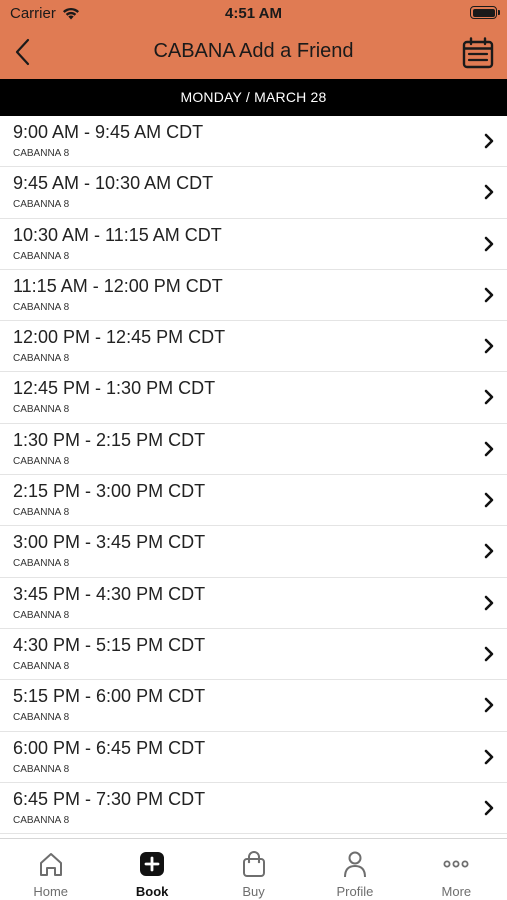 The height and width of the screenshot is (900, 507). I want to click on time-slot-row: 6:00 PM - 6:45 PM CDT CABANNA 8, so click(253, 757).